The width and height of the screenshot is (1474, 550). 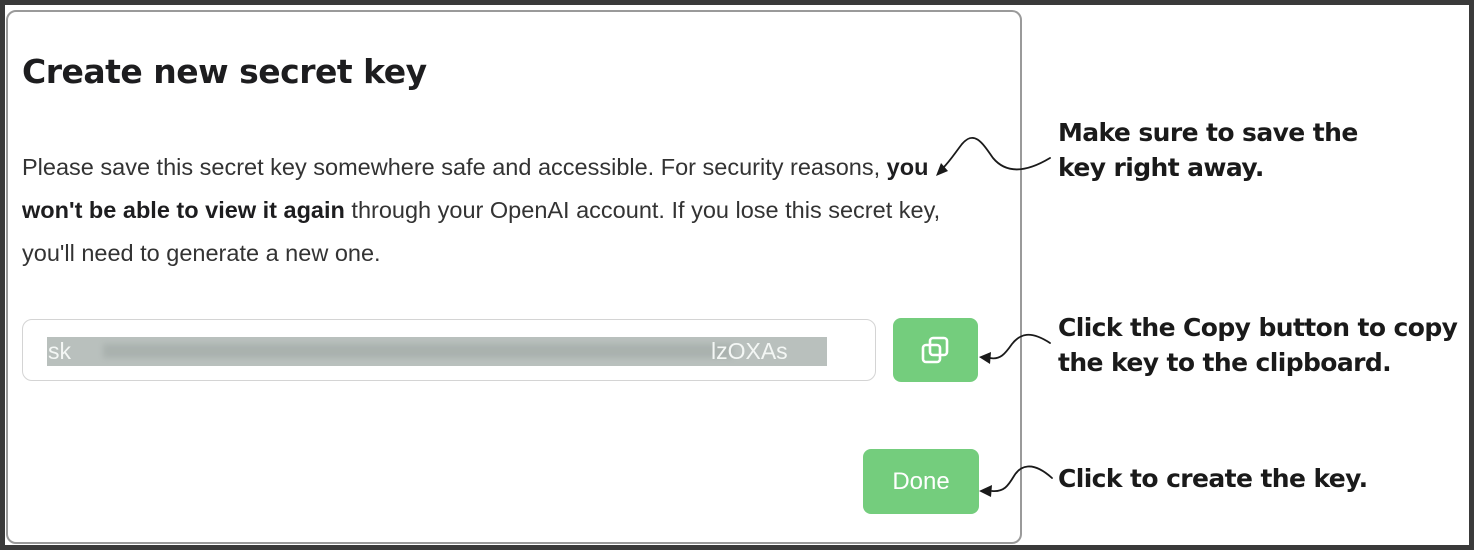 I want to click on copy-icon, so click(x=935, y=350).